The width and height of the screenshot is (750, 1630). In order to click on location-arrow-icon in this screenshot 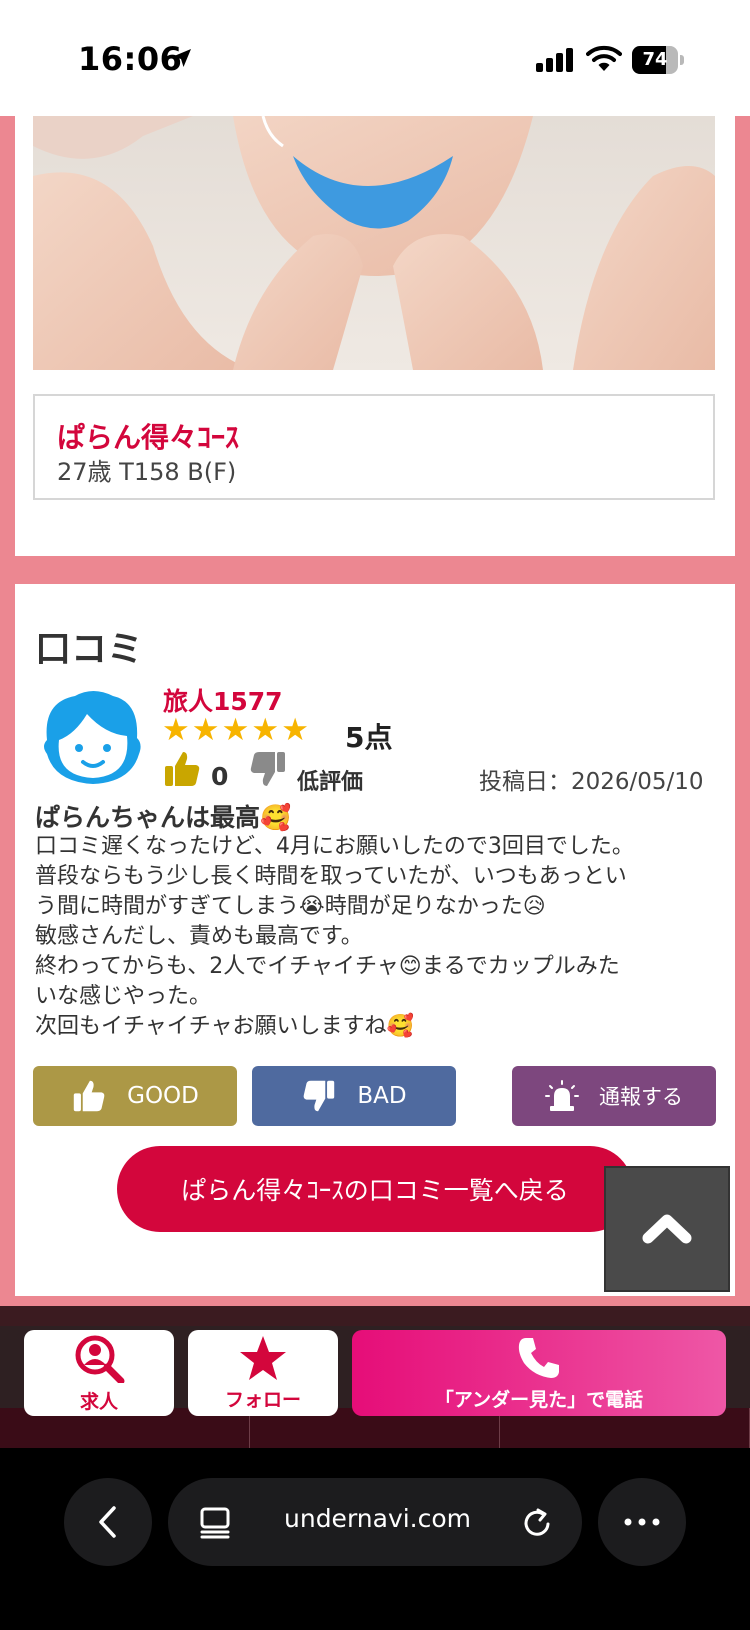, I will do `click(182, 58)`.